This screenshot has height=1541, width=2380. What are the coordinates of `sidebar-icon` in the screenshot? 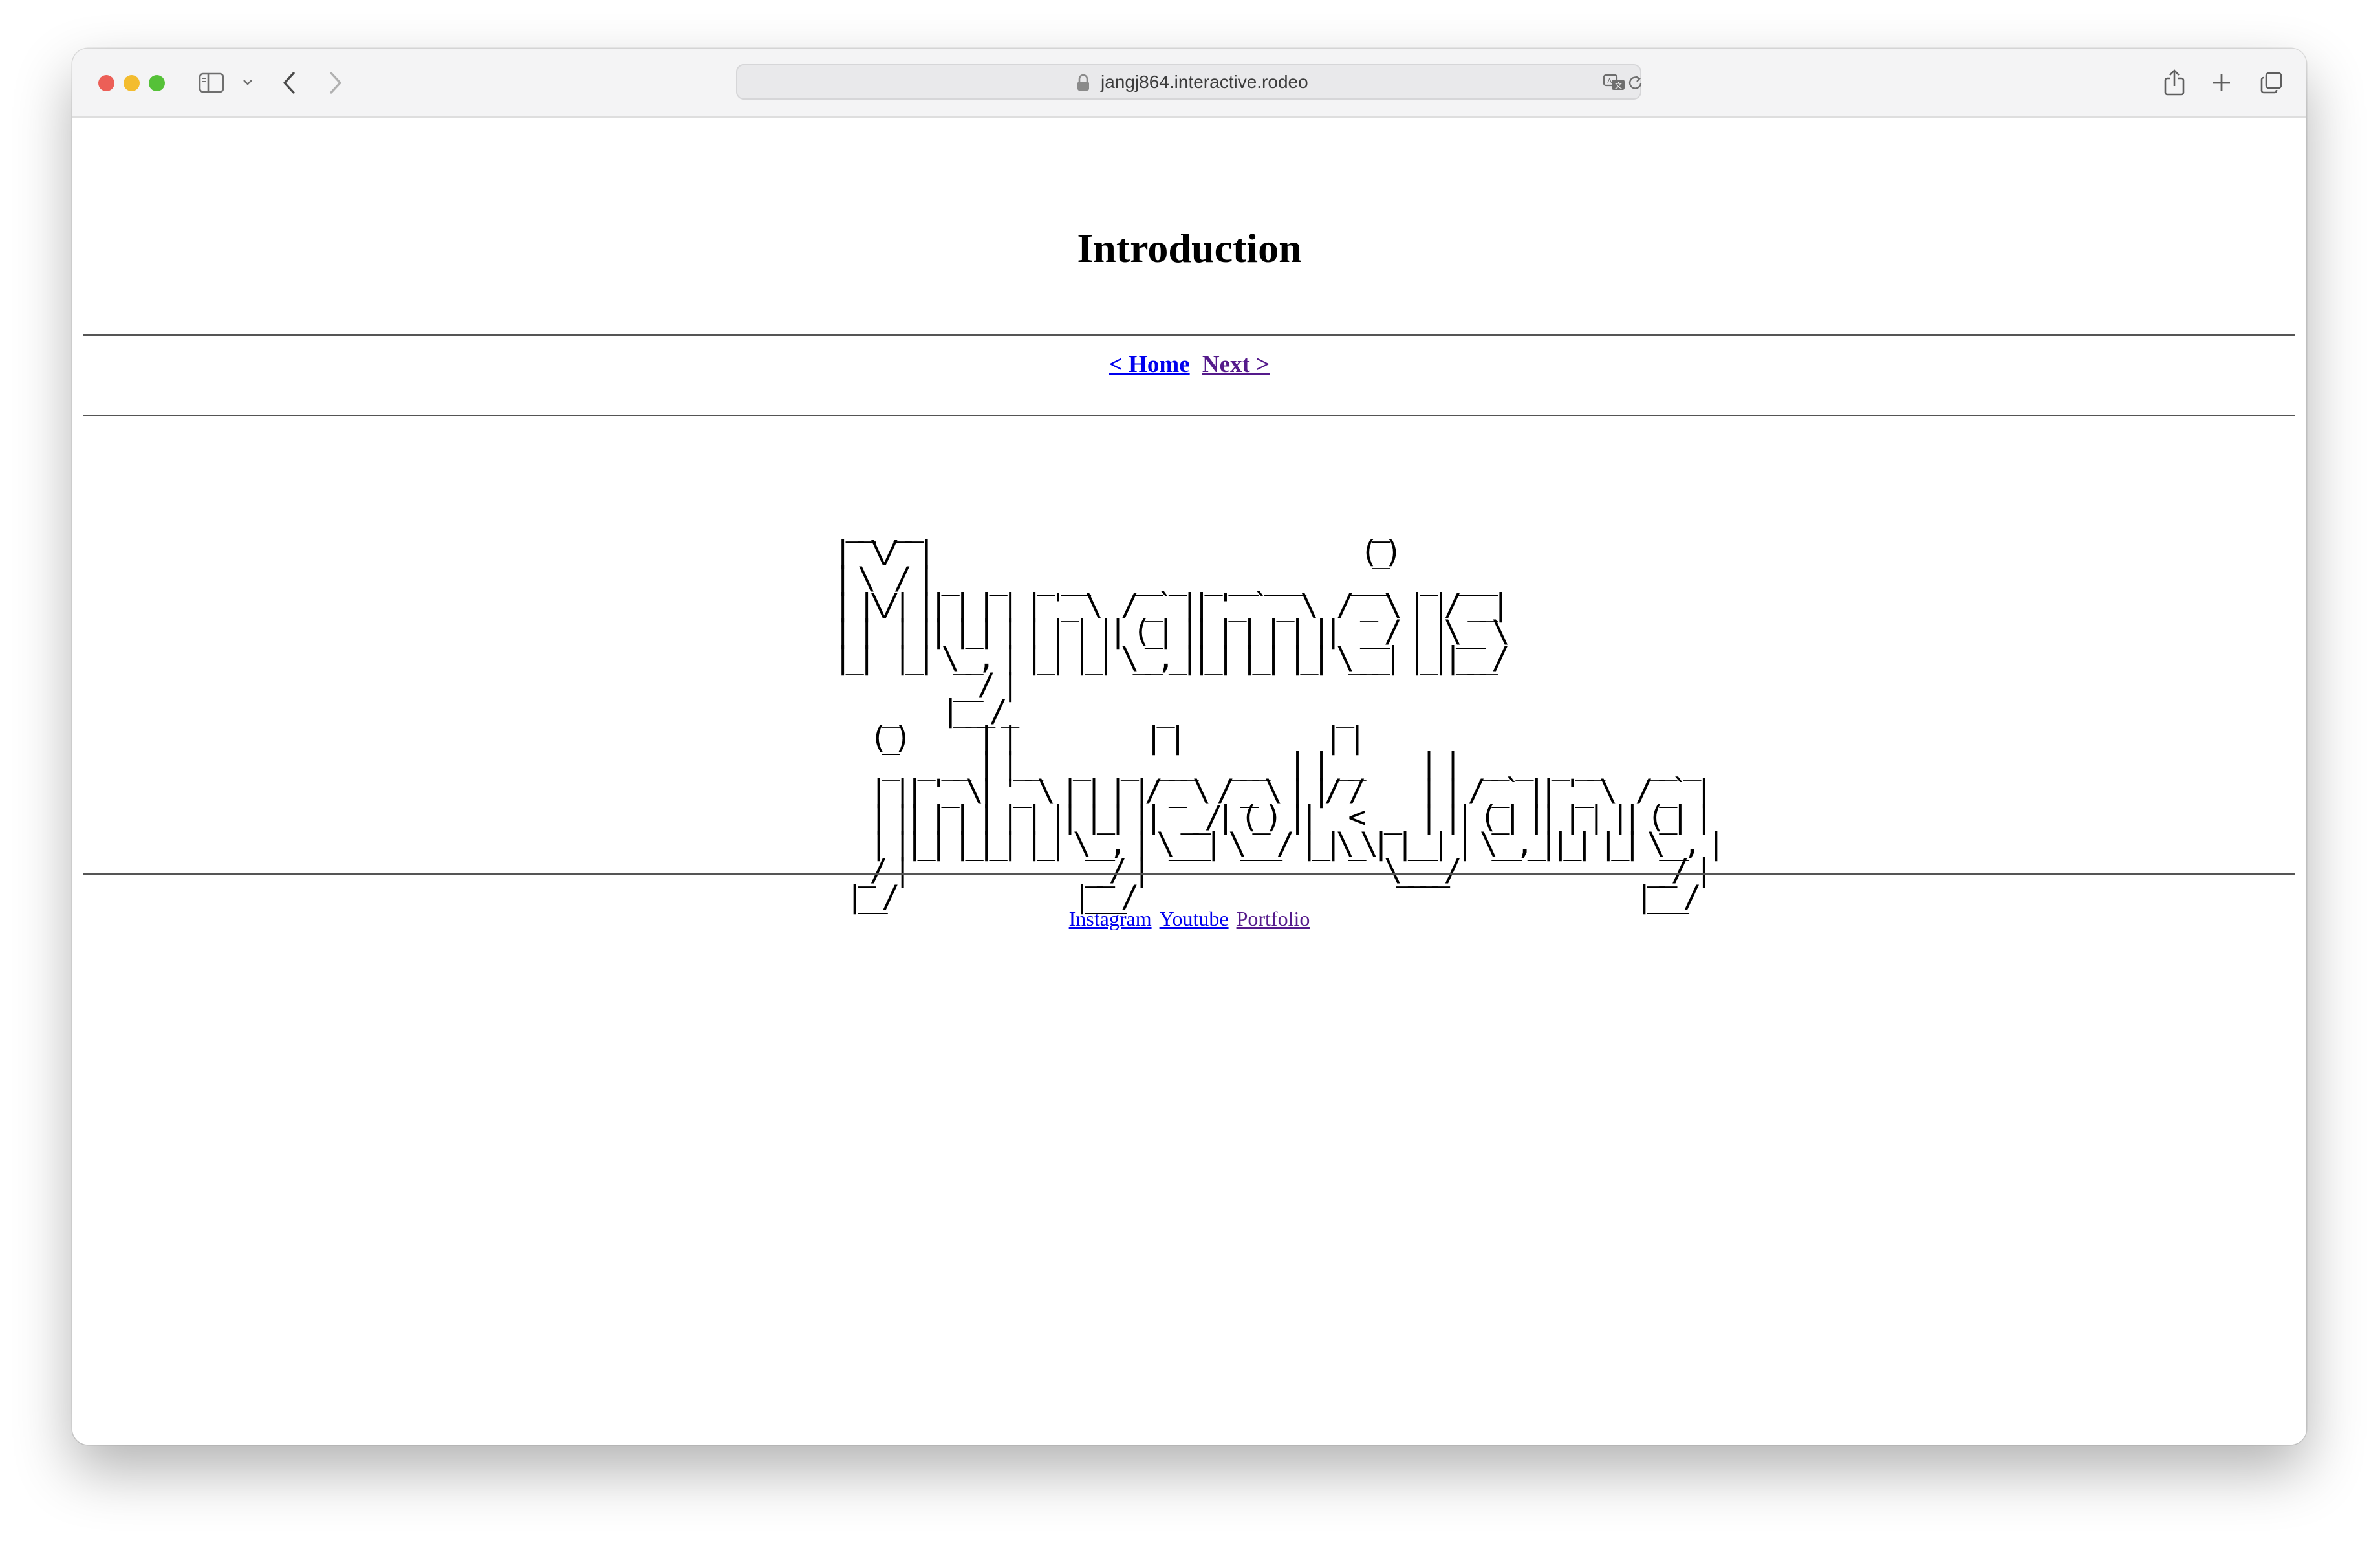 It's located at (211, 82).